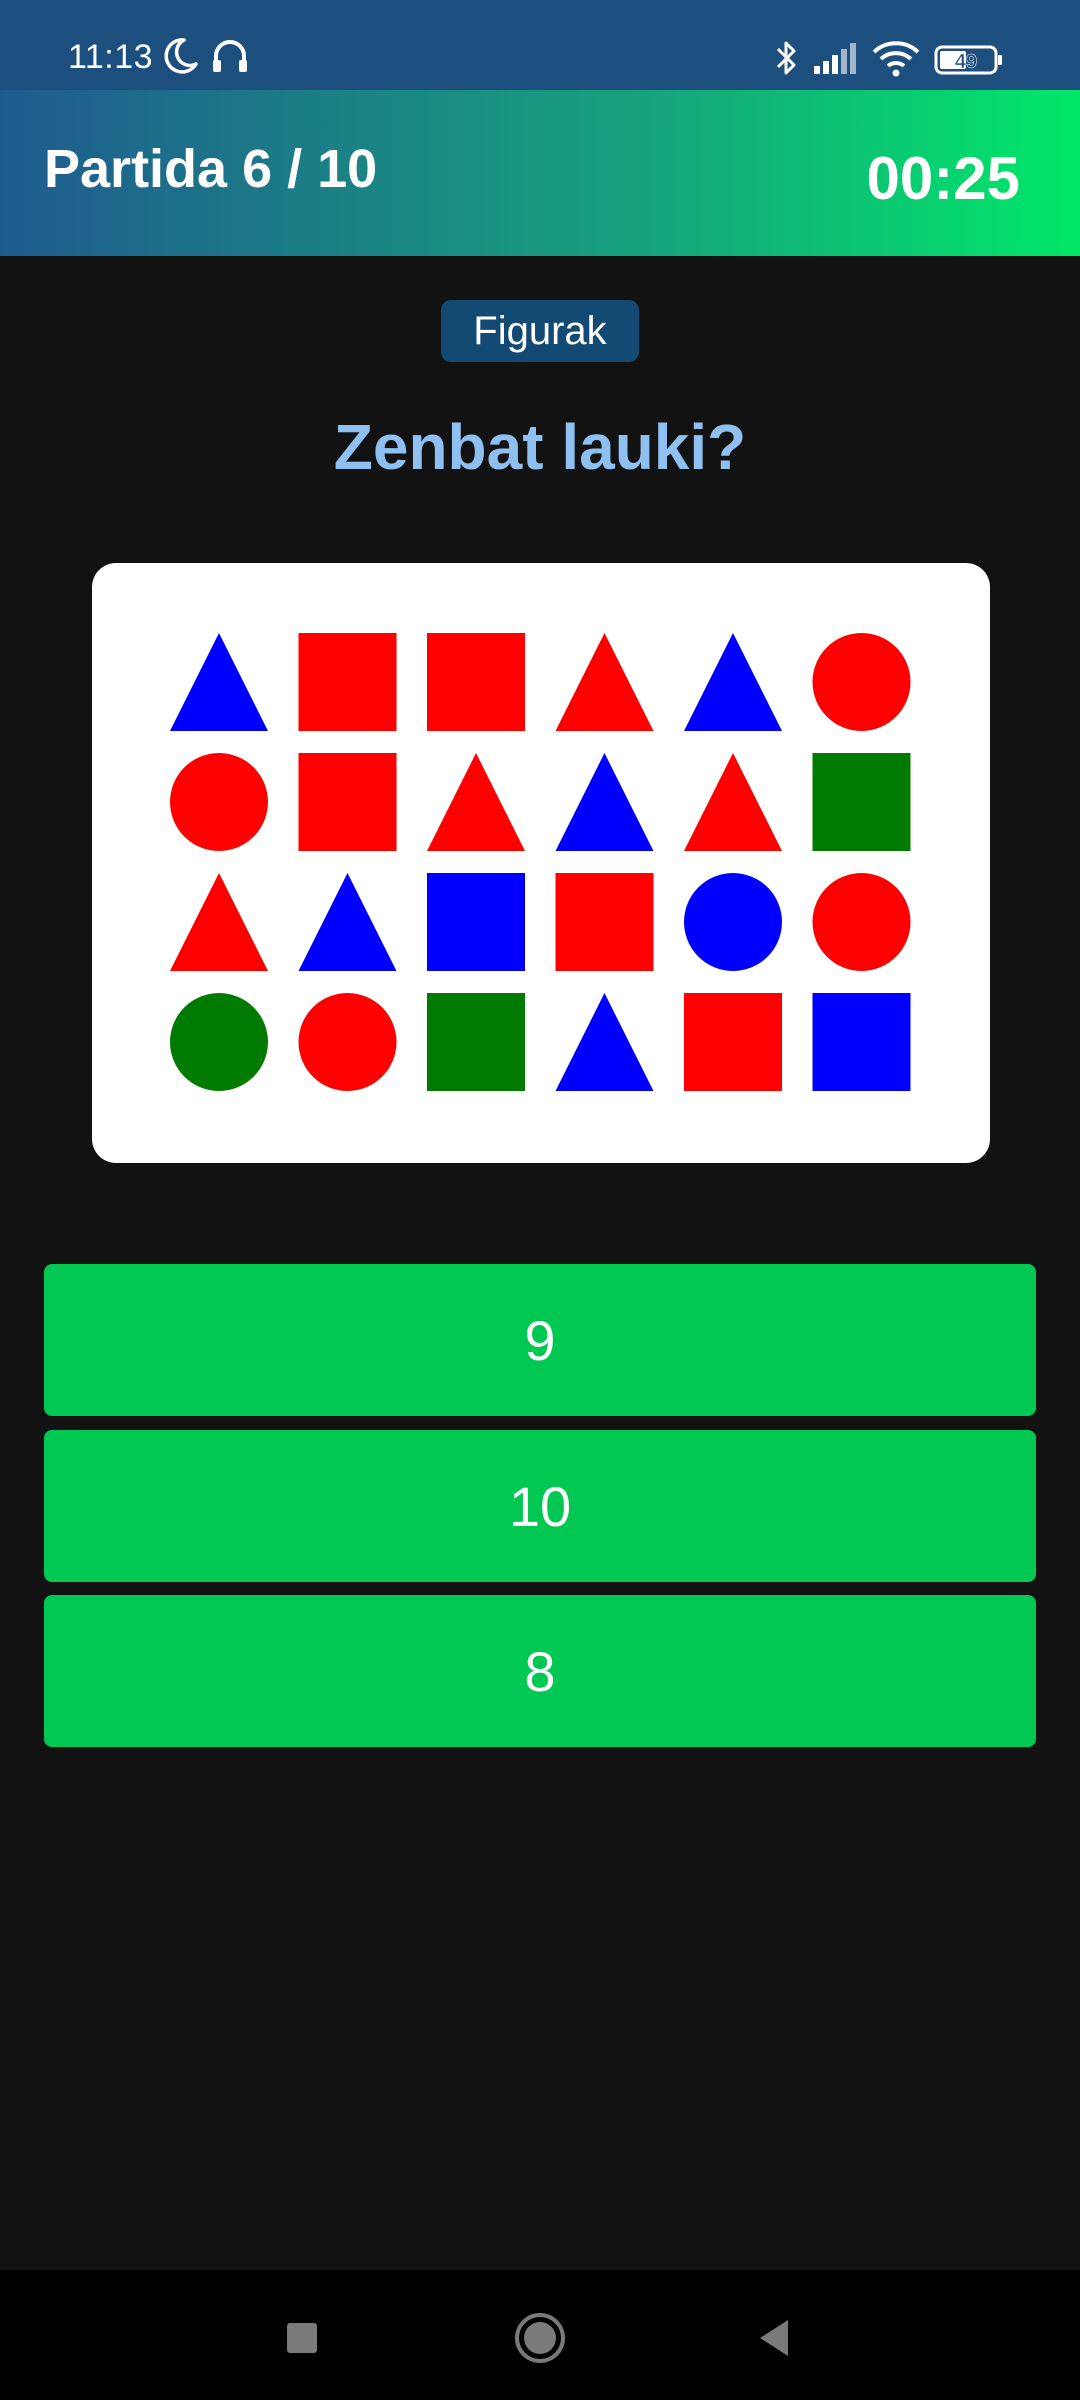 This screenshot has width=1080, height=2400. I want to click on blue-triangle-r2c4, so click(604, 802).